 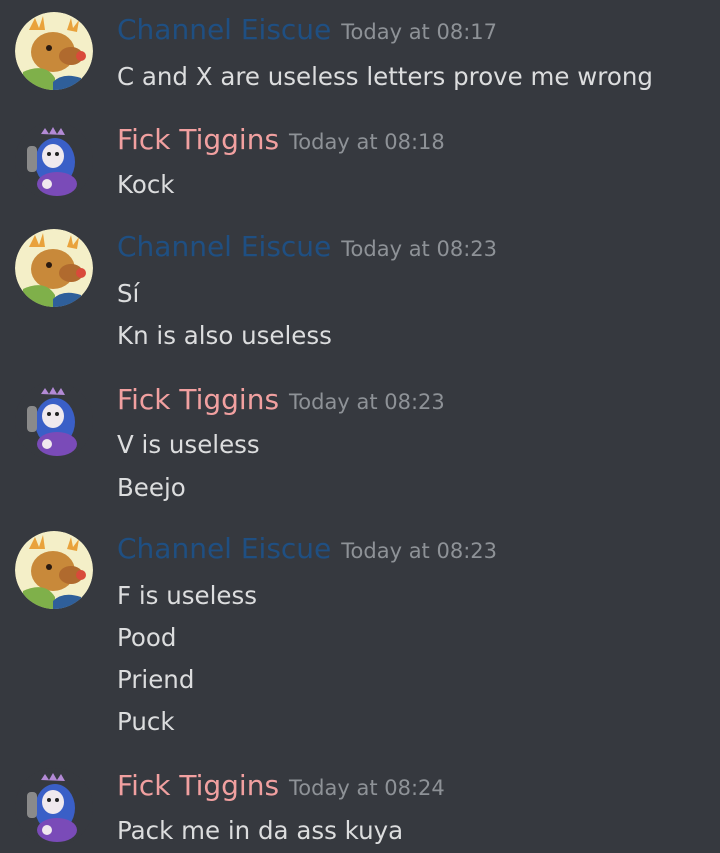 I want to click on message-text: V is useless, so click(x=188, y=444).